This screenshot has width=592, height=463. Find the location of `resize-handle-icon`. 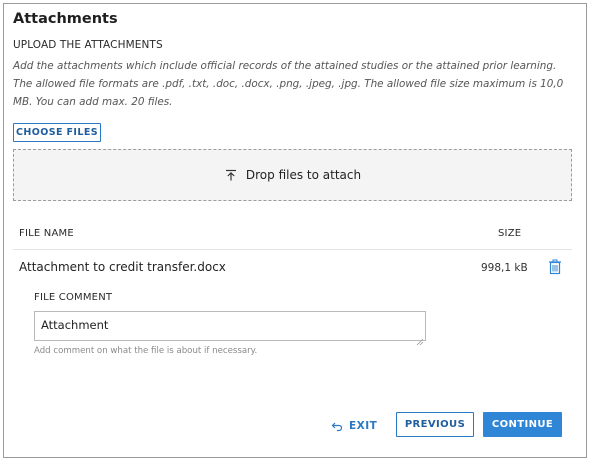

resize-handle-icon is located at coordinates (420, 338).